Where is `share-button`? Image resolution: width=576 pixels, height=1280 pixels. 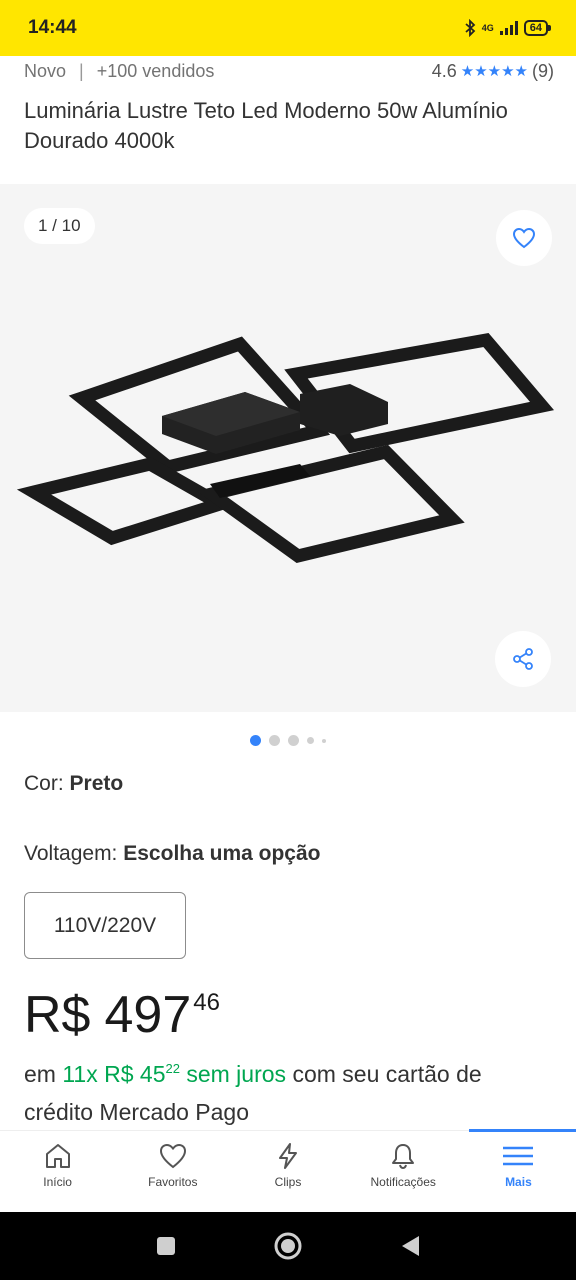 share-button is located at coordinates (523, 659).